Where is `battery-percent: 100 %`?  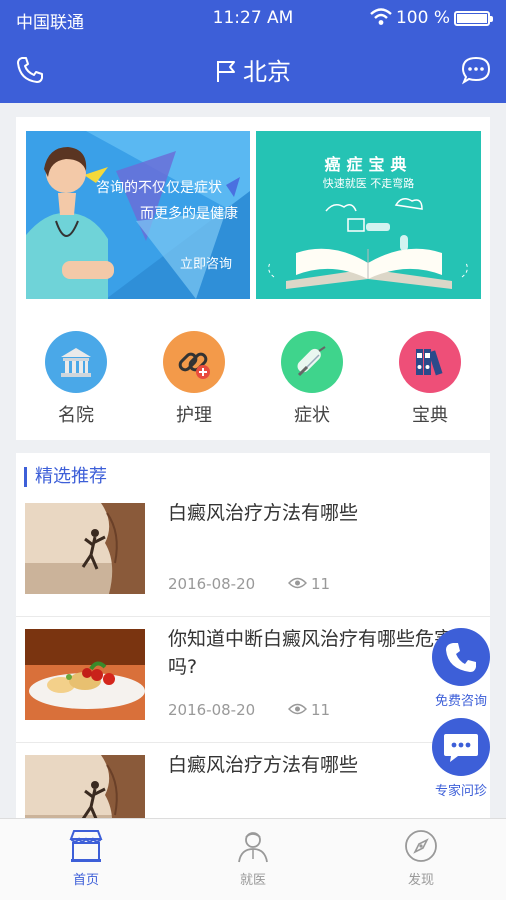 battery-percent: 100 % is located at coordinates (422, 18).